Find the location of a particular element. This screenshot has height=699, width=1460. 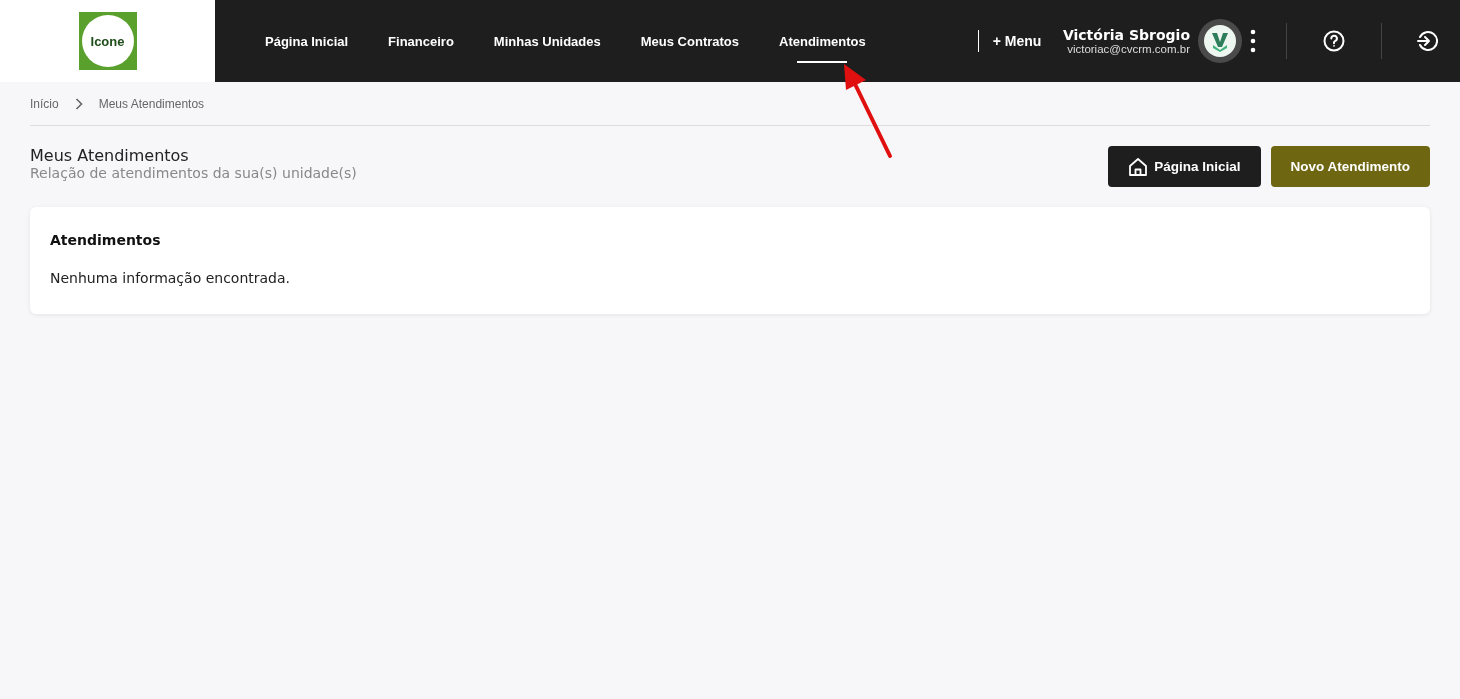

nav-link: Minhas Unidades is located at coordinates (547, 41).